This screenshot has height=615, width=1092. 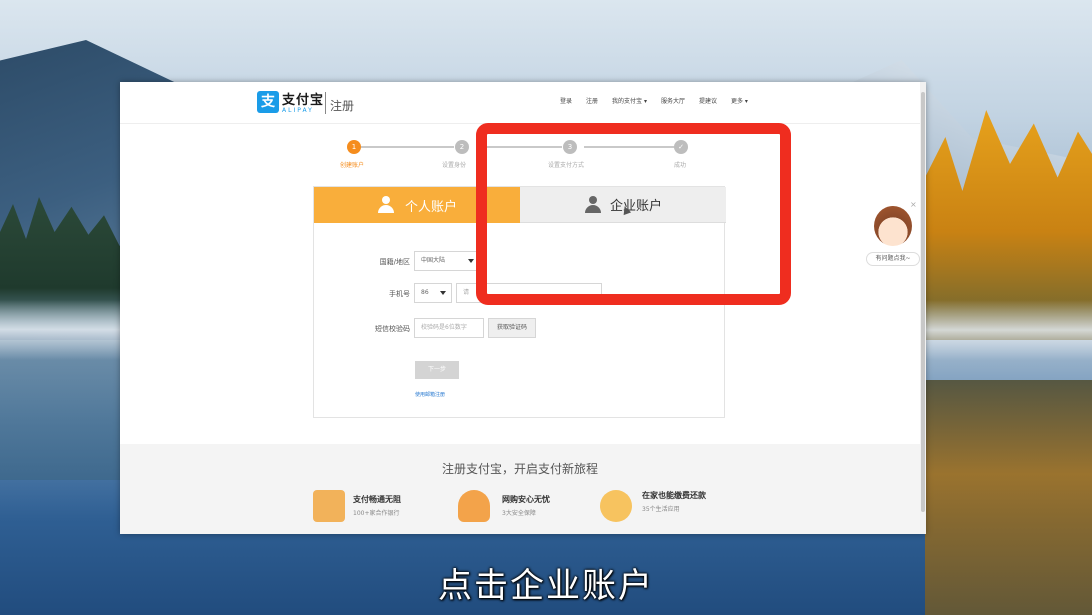 I want to click on nav-register: 注册, so click(x=592, y=100).